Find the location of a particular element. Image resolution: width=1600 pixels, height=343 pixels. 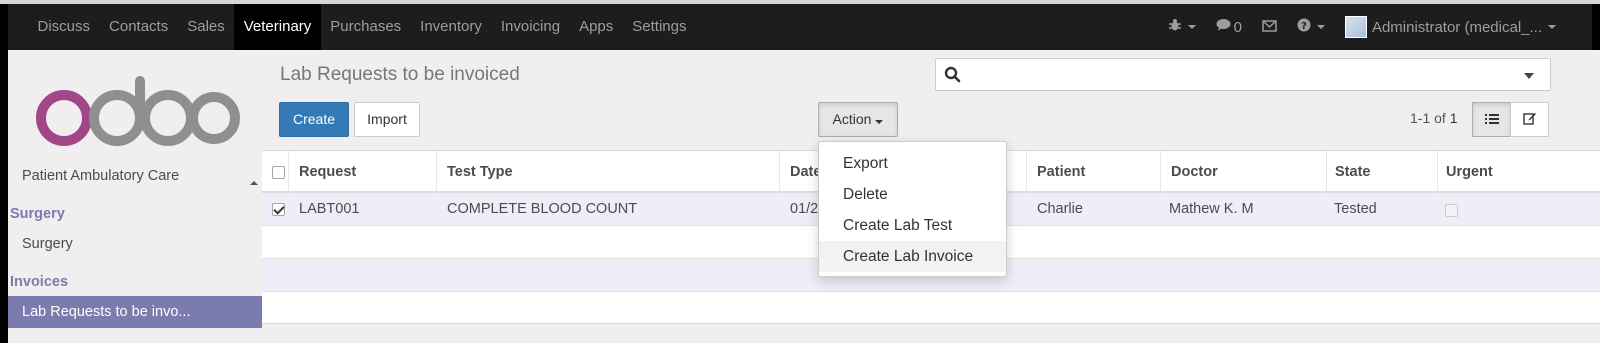

scroll-up-icon is located at coordinates (254, 181).